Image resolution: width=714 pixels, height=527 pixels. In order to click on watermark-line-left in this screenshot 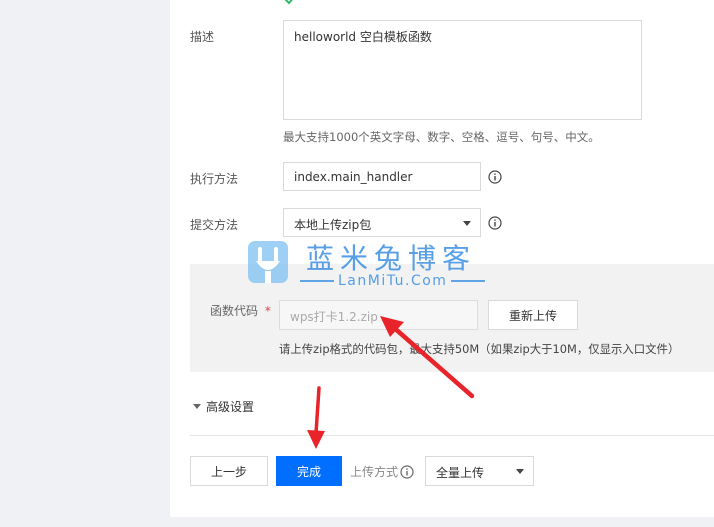, I will do `click(317, 281)`.